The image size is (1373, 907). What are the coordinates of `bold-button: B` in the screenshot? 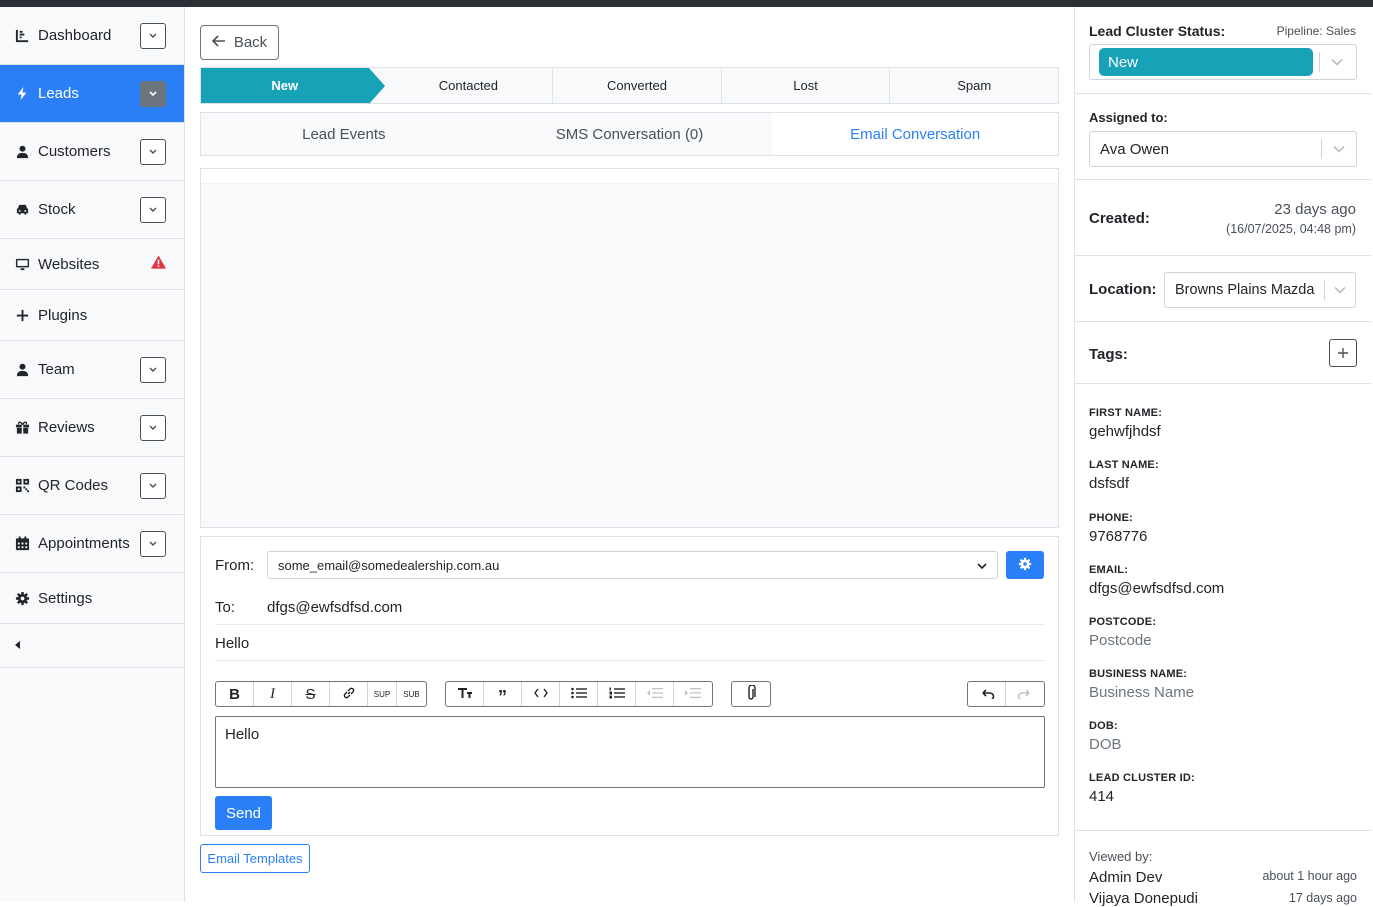 It's located at (235, 694).